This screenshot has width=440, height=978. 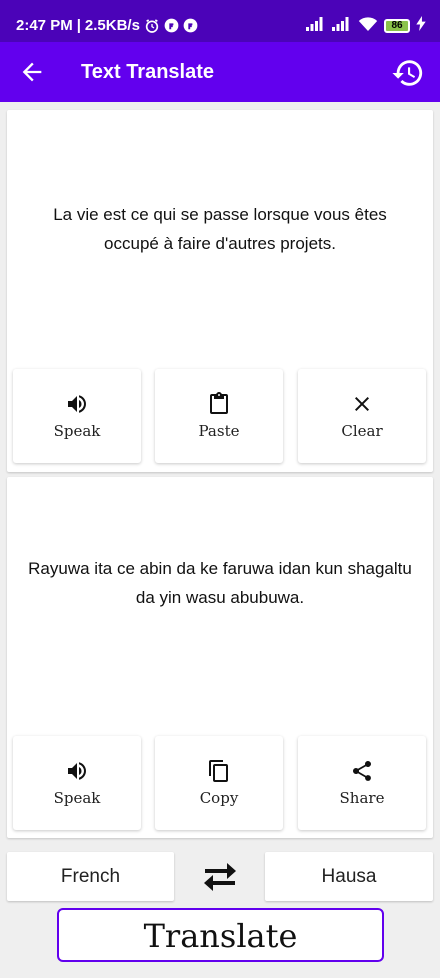 What do you see at coordinates (219, 798) in the screenshot?
I see `copy-label: Copy` at bounding box center [219, 798].